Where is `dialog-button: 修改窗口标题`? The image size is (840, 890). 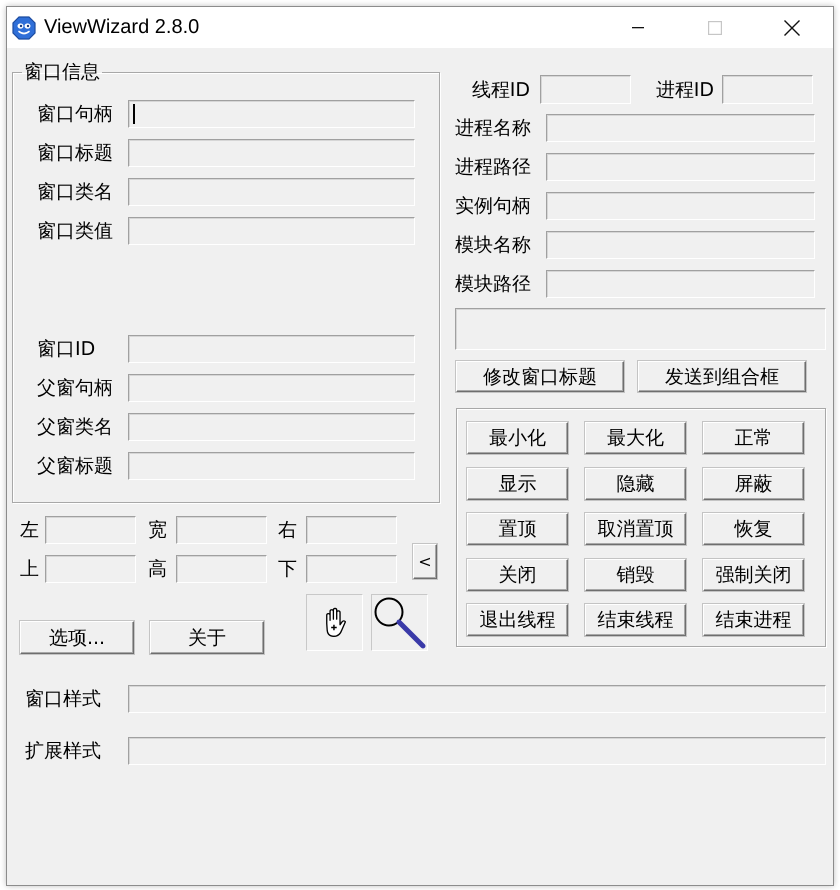
dialog-button: 修改窗口标题 is located at coordinates (540, 376).